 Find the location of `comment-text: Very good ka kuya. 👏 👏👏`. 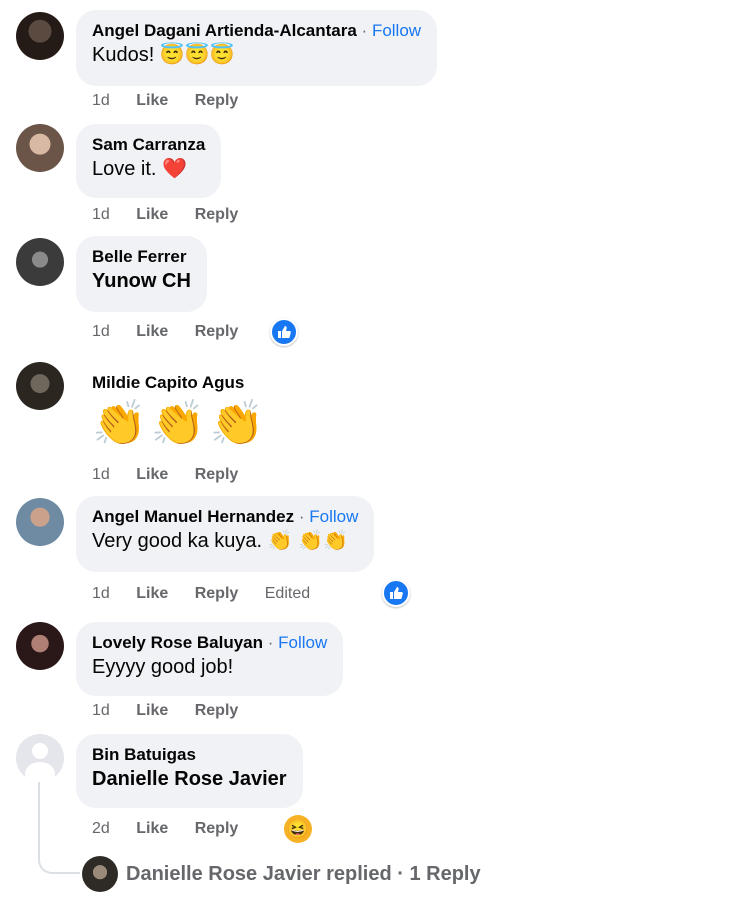

comment-text: Very good ka kuya. 👏 👏👏 is located at coordinates (220, 541).